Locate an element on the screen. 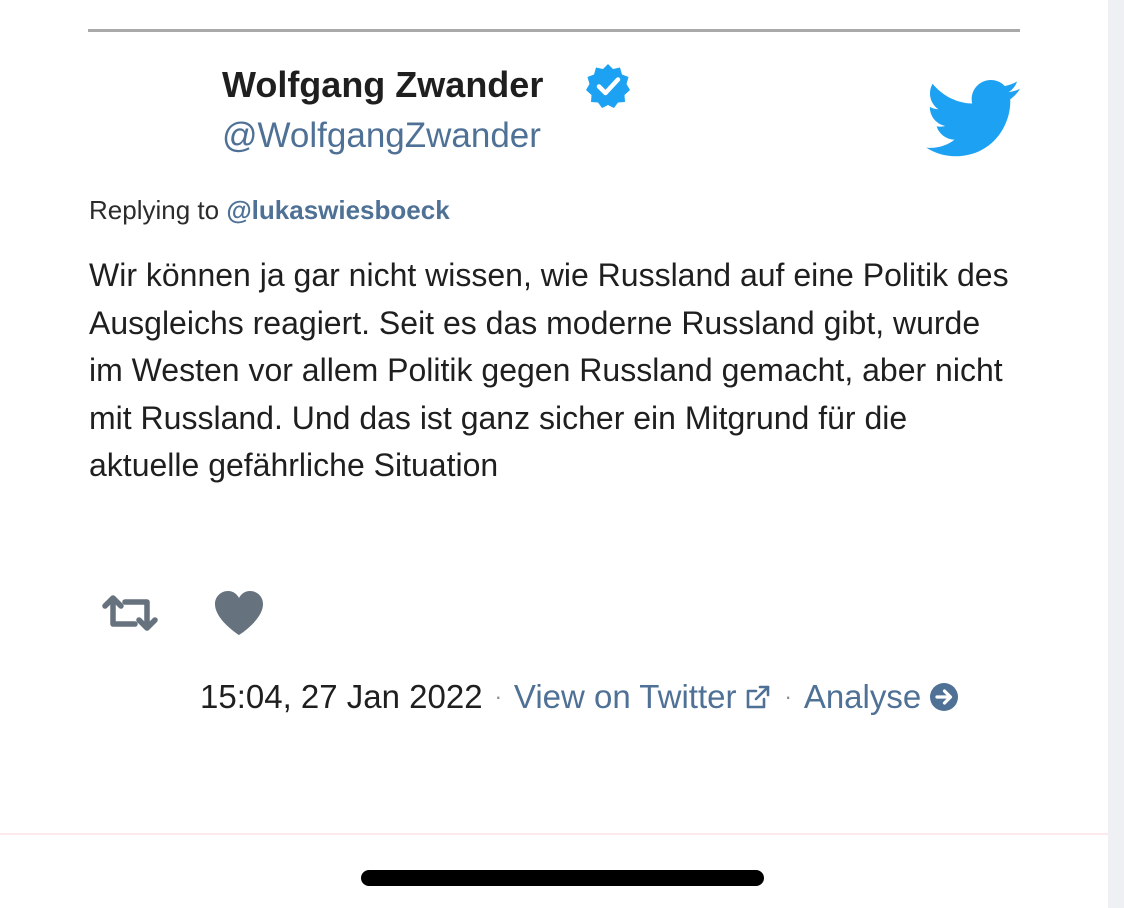 The width and height of the screenshot is (1124, 908). reply-to-handle-link: @lukaswiesboeck is located at coordinates (337, 210).